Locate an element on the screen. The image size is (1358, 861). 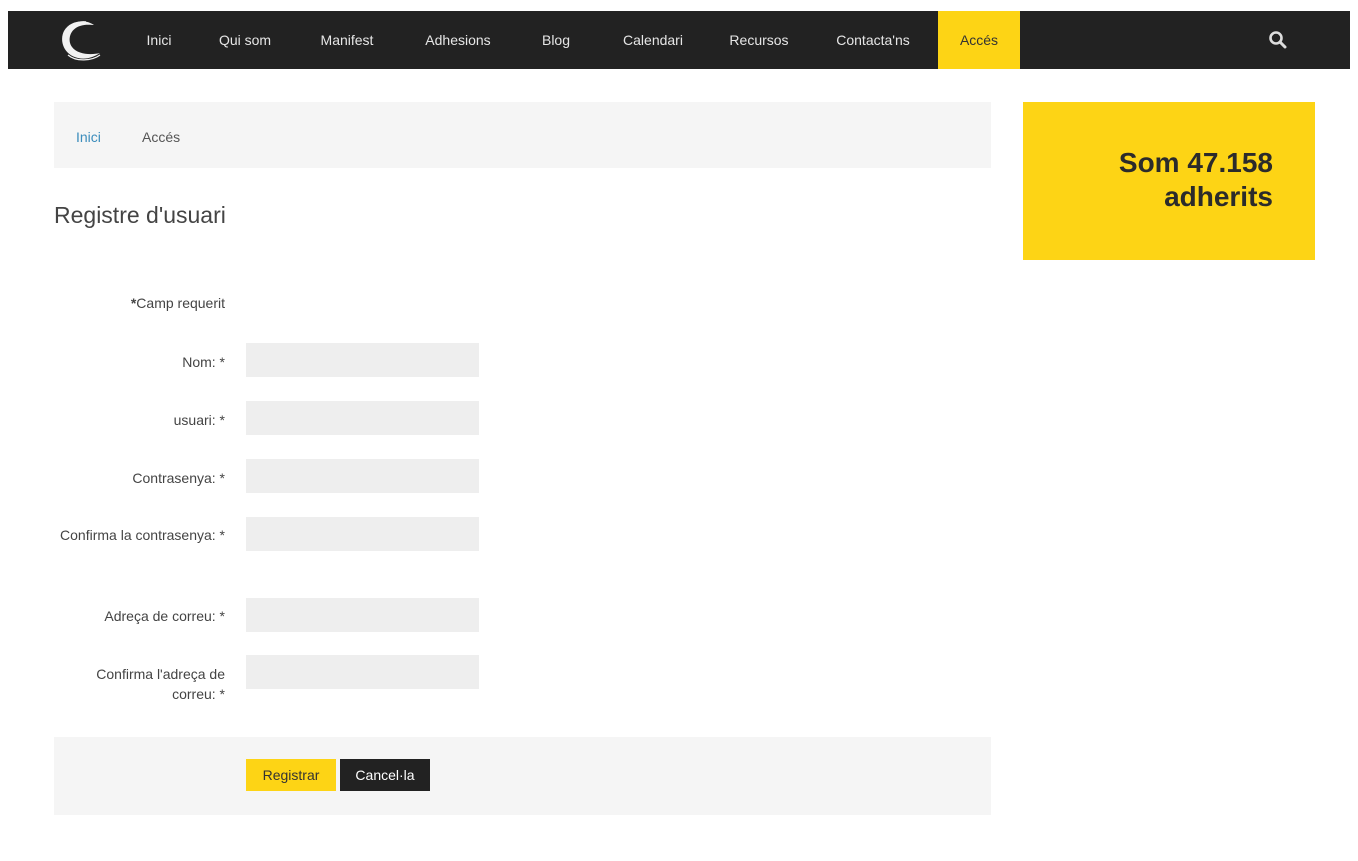
breadcrumb: Inici Accés is located at coordinates (522, 135).